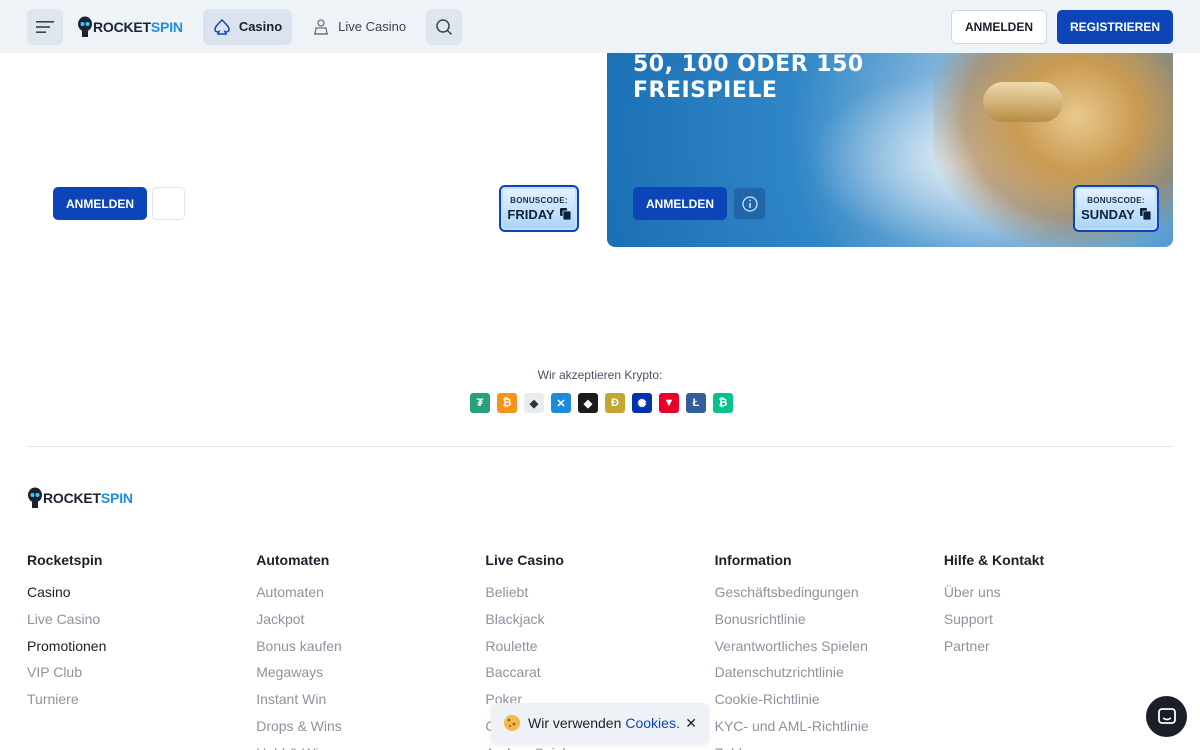 This screenshot has height=750, width=1200. What do you see at coordinates (370, 622) in the screenshot?
I see `footer-link: Jackpot` at bounding box center [370, 622].